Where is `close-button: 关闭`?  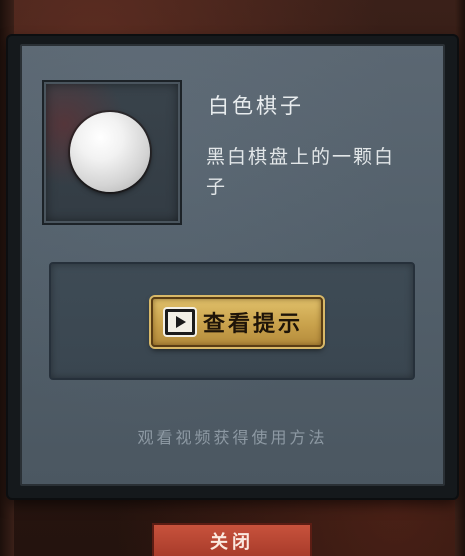 close-button: 关闭 is located at coordinates (232, 539).